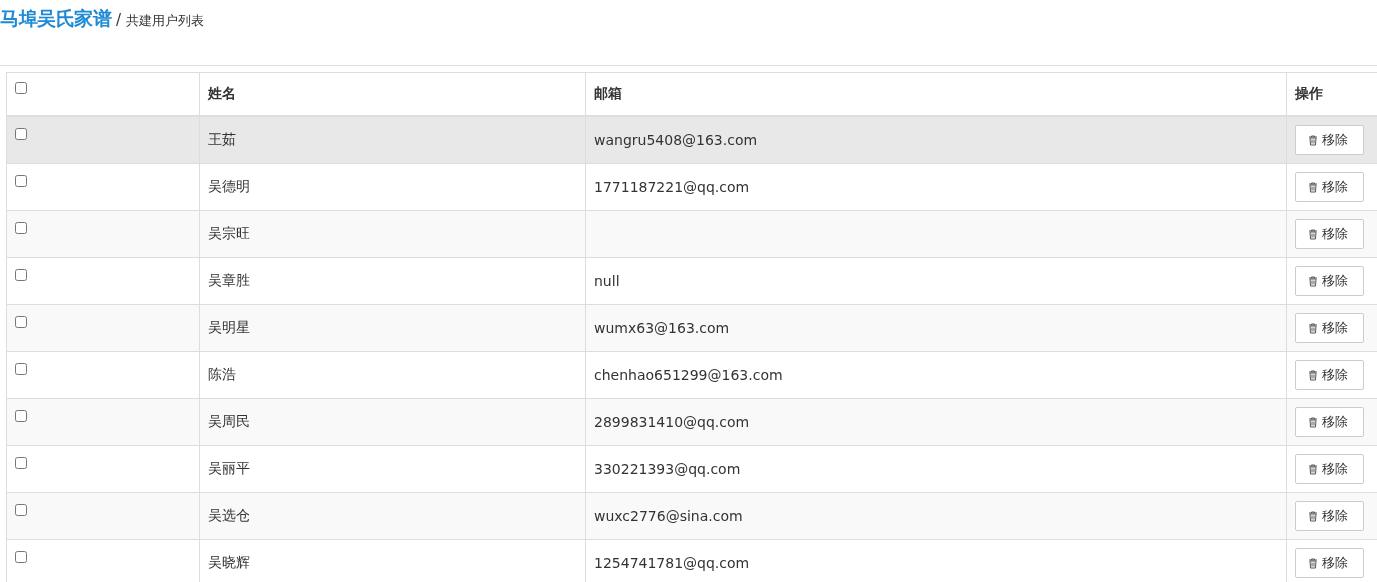 The image size is (1377, 582). Describe the element at coordinates (672, 187) in the screenshot. I see `email-cell: 1771187221@qq.com` at that location.